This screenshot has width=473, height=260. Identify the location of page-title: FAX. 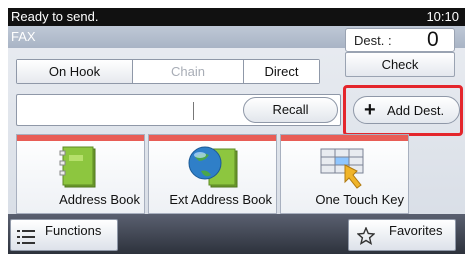
(23, 36).